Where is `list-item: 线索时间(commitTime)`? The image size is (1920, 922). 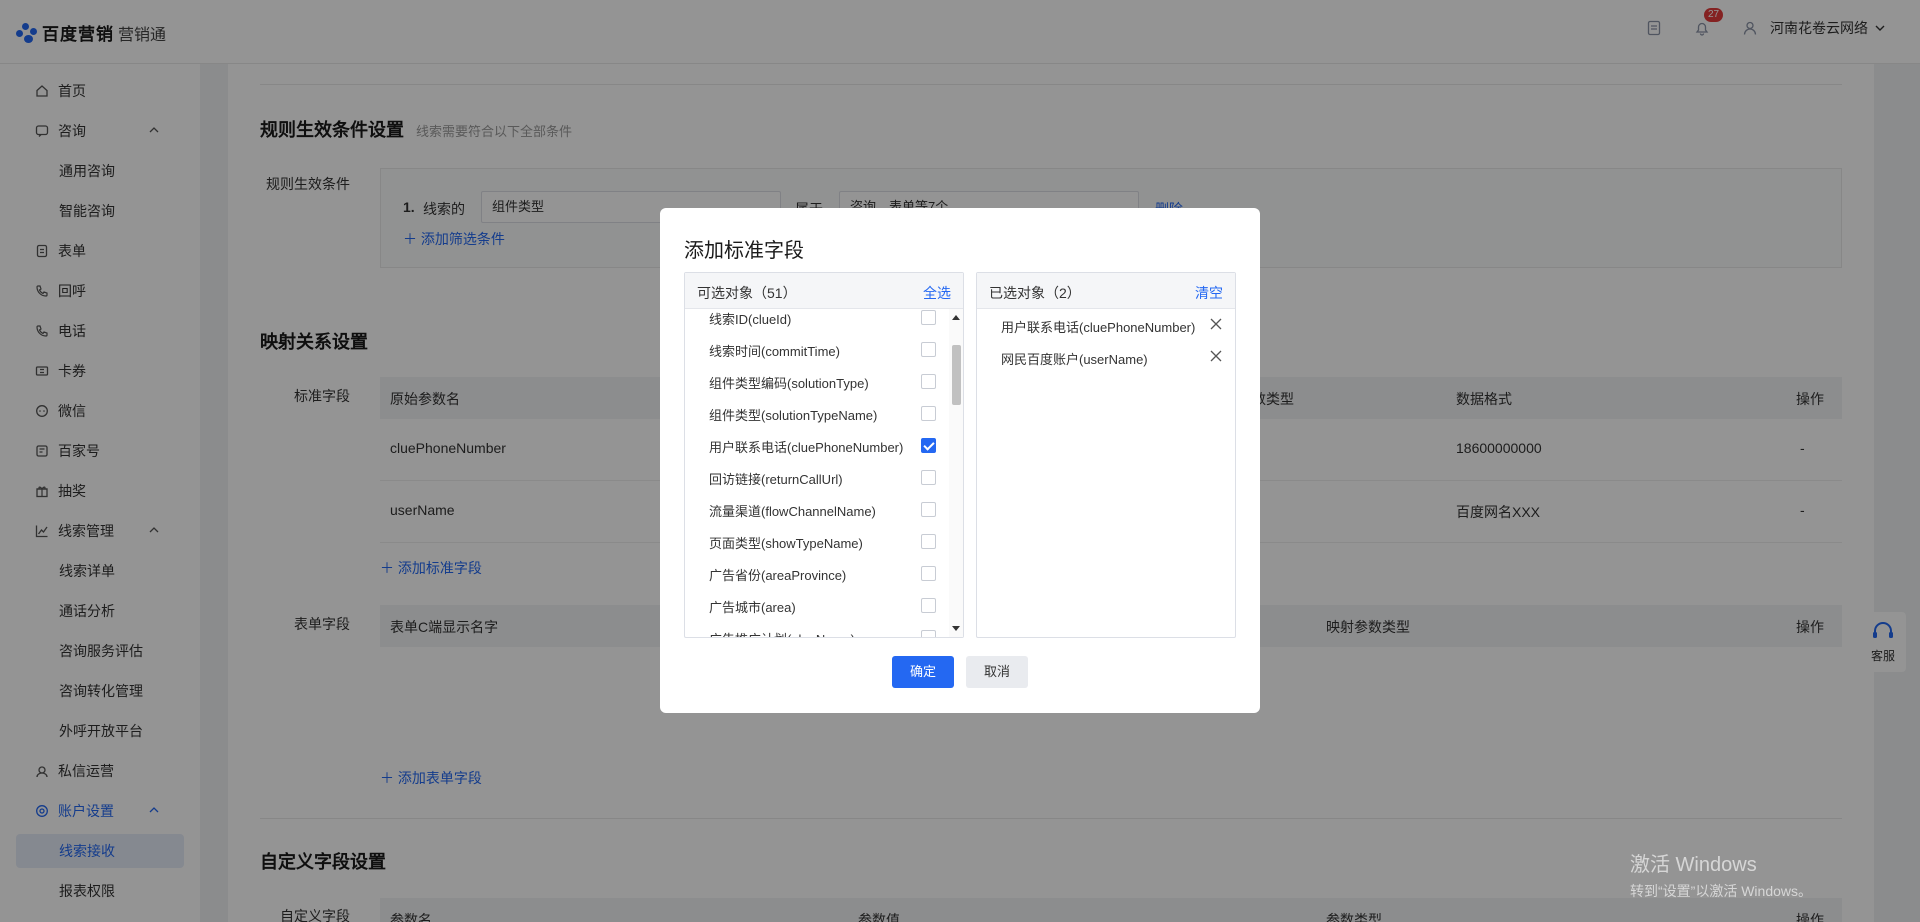 list-item: 线索时间(commitTime) is located at coordinates (824, 349).